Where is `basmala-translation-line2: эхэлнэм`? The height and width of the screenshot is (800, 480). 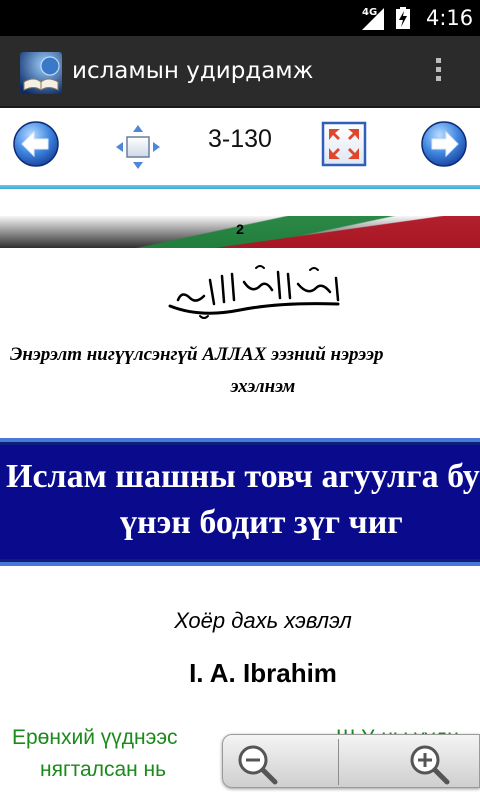 basmala-translation-line2: эхэлнэм is located at coordinates (263, 386).